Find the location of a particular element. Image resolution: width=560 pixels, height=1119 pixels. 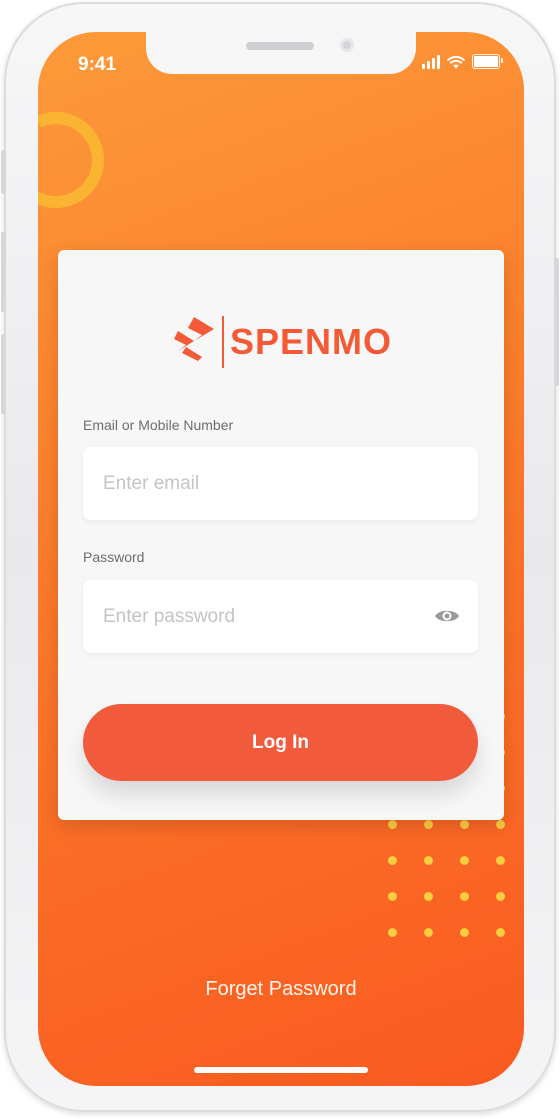

front-camera is located at coordinates (347, 45).